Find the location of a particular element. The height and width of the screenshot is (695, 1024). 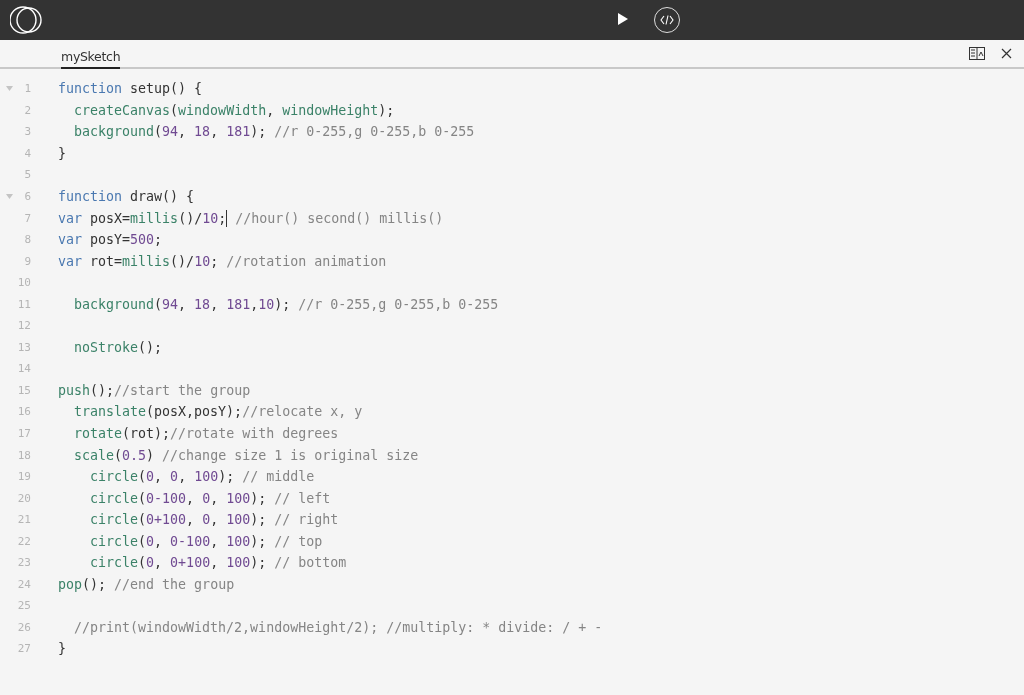

line-number: 11 is located at coordinates (23, 304).